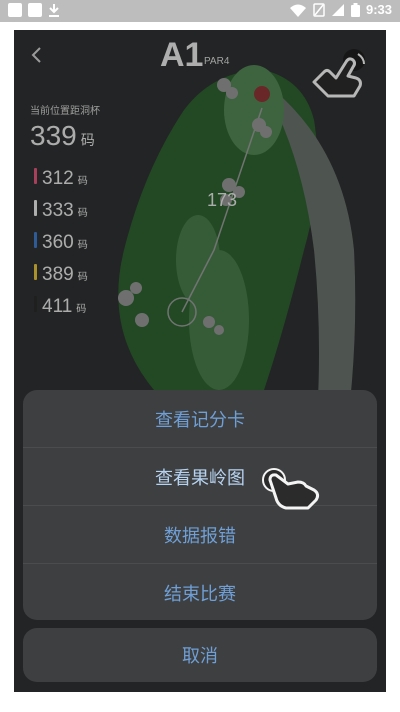 This screenshot has width=400, height=712. I want to click on status-left, so click(34, 10).